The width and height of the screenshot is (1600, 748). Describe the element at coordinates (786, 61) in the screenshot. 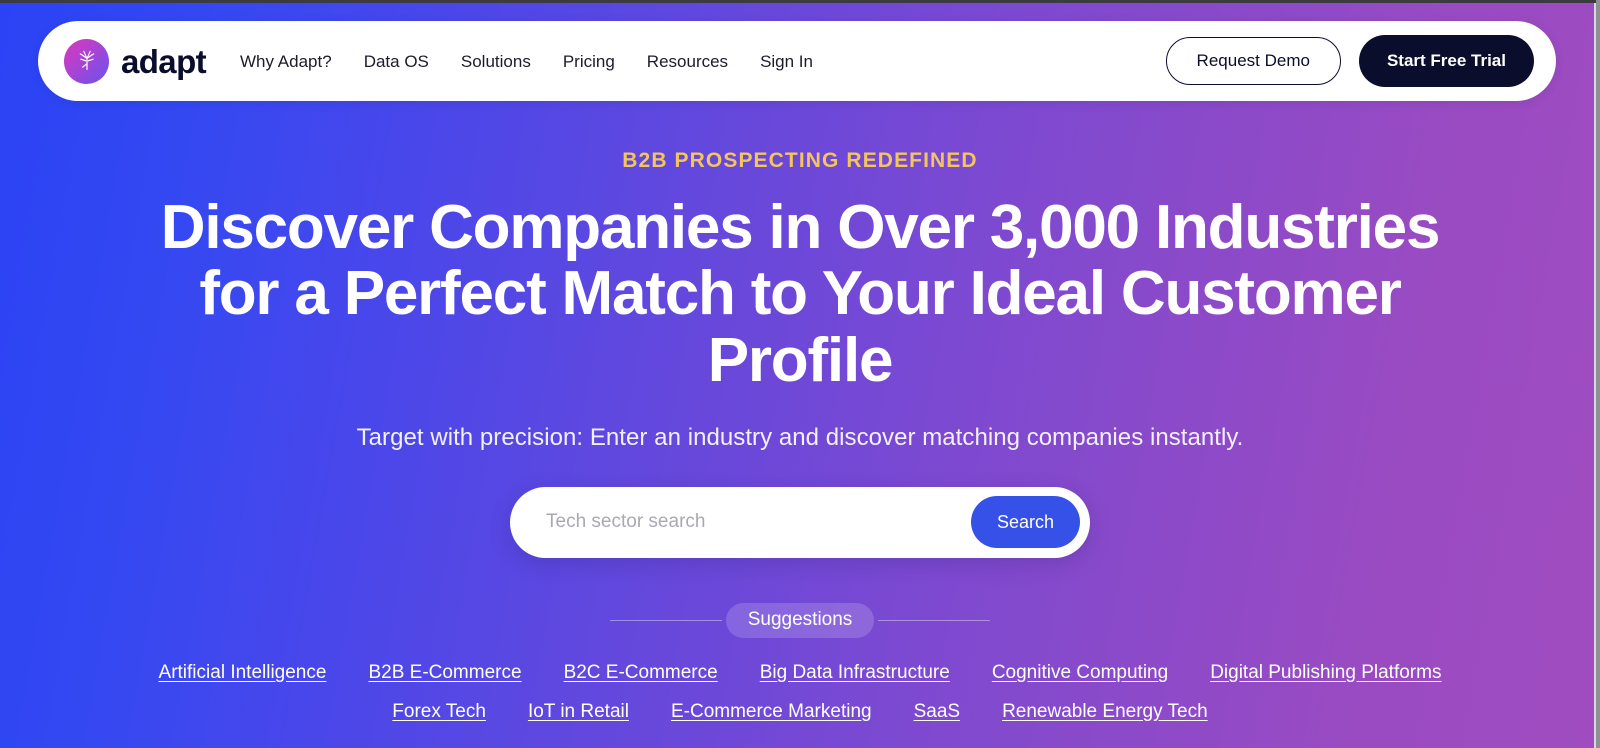

I see `nav-item-sign-in: Sign In` at that location.